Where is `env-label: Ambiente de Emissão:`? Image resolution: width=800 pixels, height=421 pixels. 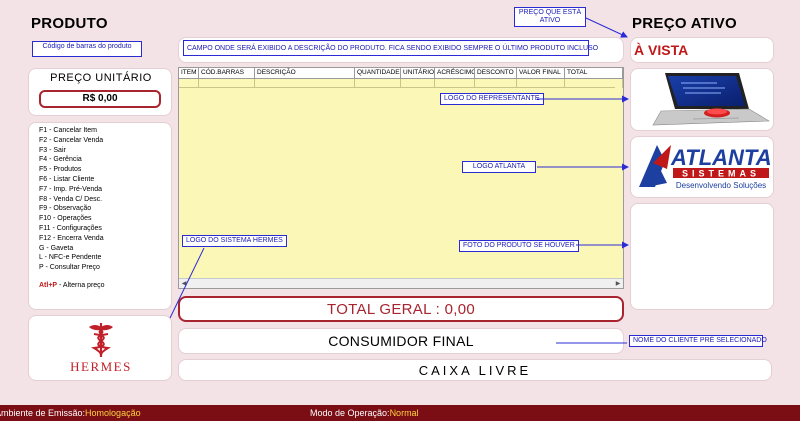
env-label: Ambiente de Emissão: is located at coordinates (43, 413).